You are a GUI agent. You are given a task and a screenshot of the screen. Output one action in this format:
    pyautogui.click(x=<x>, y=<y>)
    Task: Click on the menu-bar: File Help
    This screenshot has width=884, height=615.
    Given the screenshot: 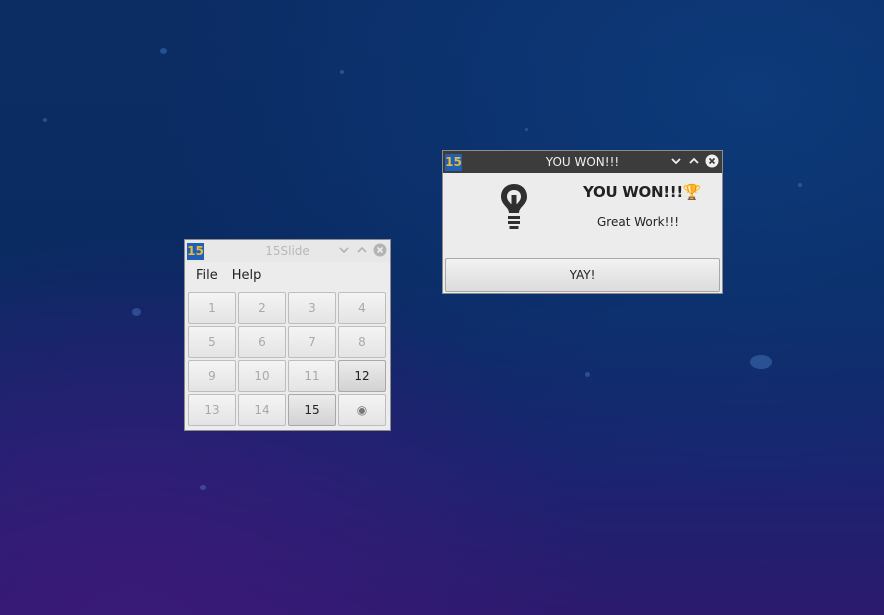 What is the action you would take?
    pyautogui.click(x=287, y=275)
    